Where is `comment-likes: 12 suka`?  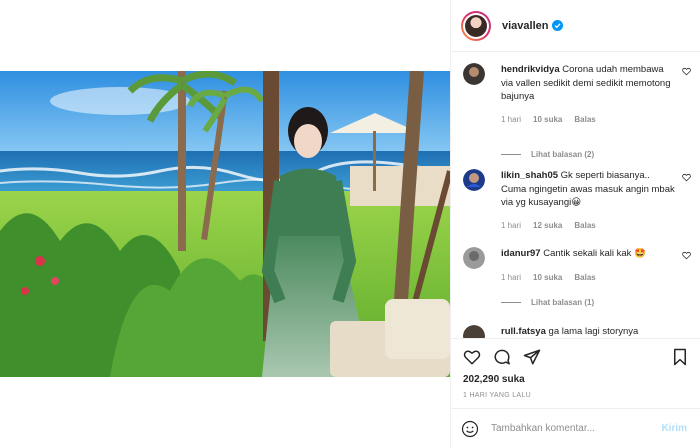
comment-likes: 12 suka is located at coordinates (547, 225).